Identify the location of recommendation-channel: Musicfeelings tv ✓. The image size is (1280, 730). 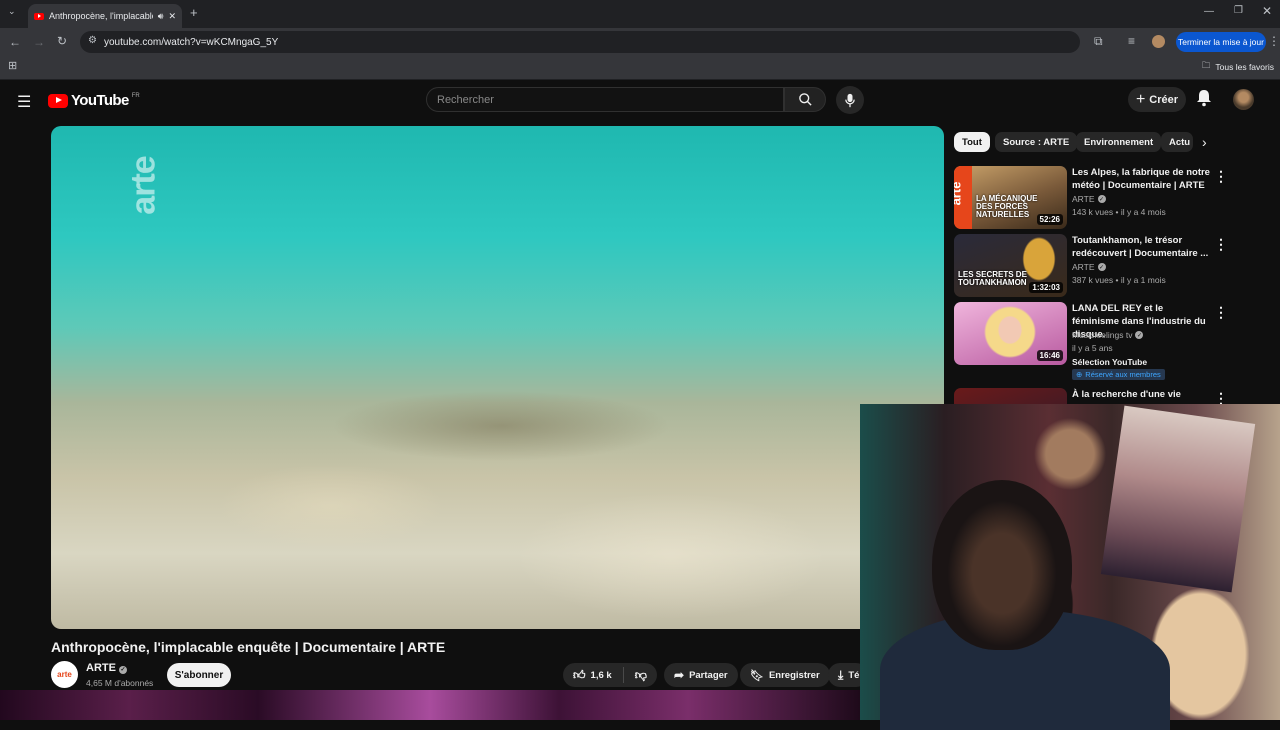
(1108, 335).